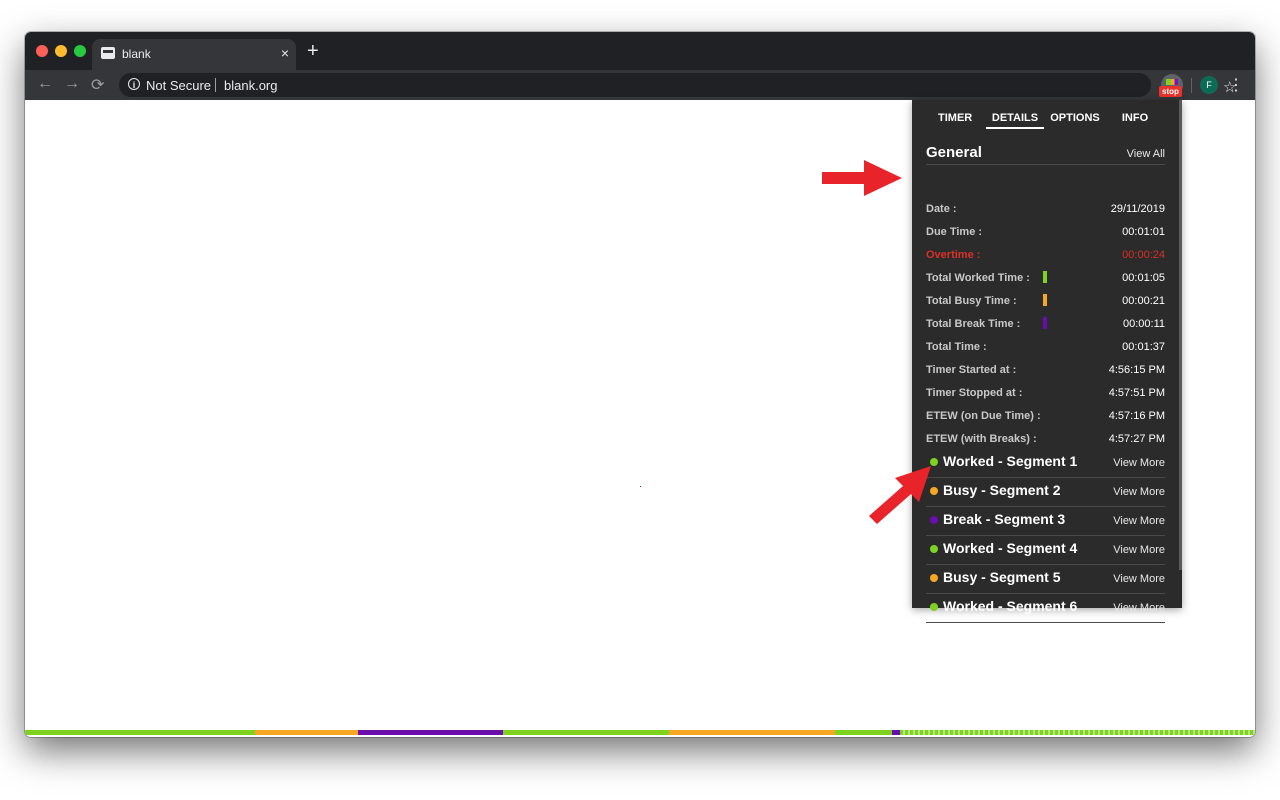 This screenshot has width=1280, height=800. I want to click on view-all-link: View All, so click(1146, 154).